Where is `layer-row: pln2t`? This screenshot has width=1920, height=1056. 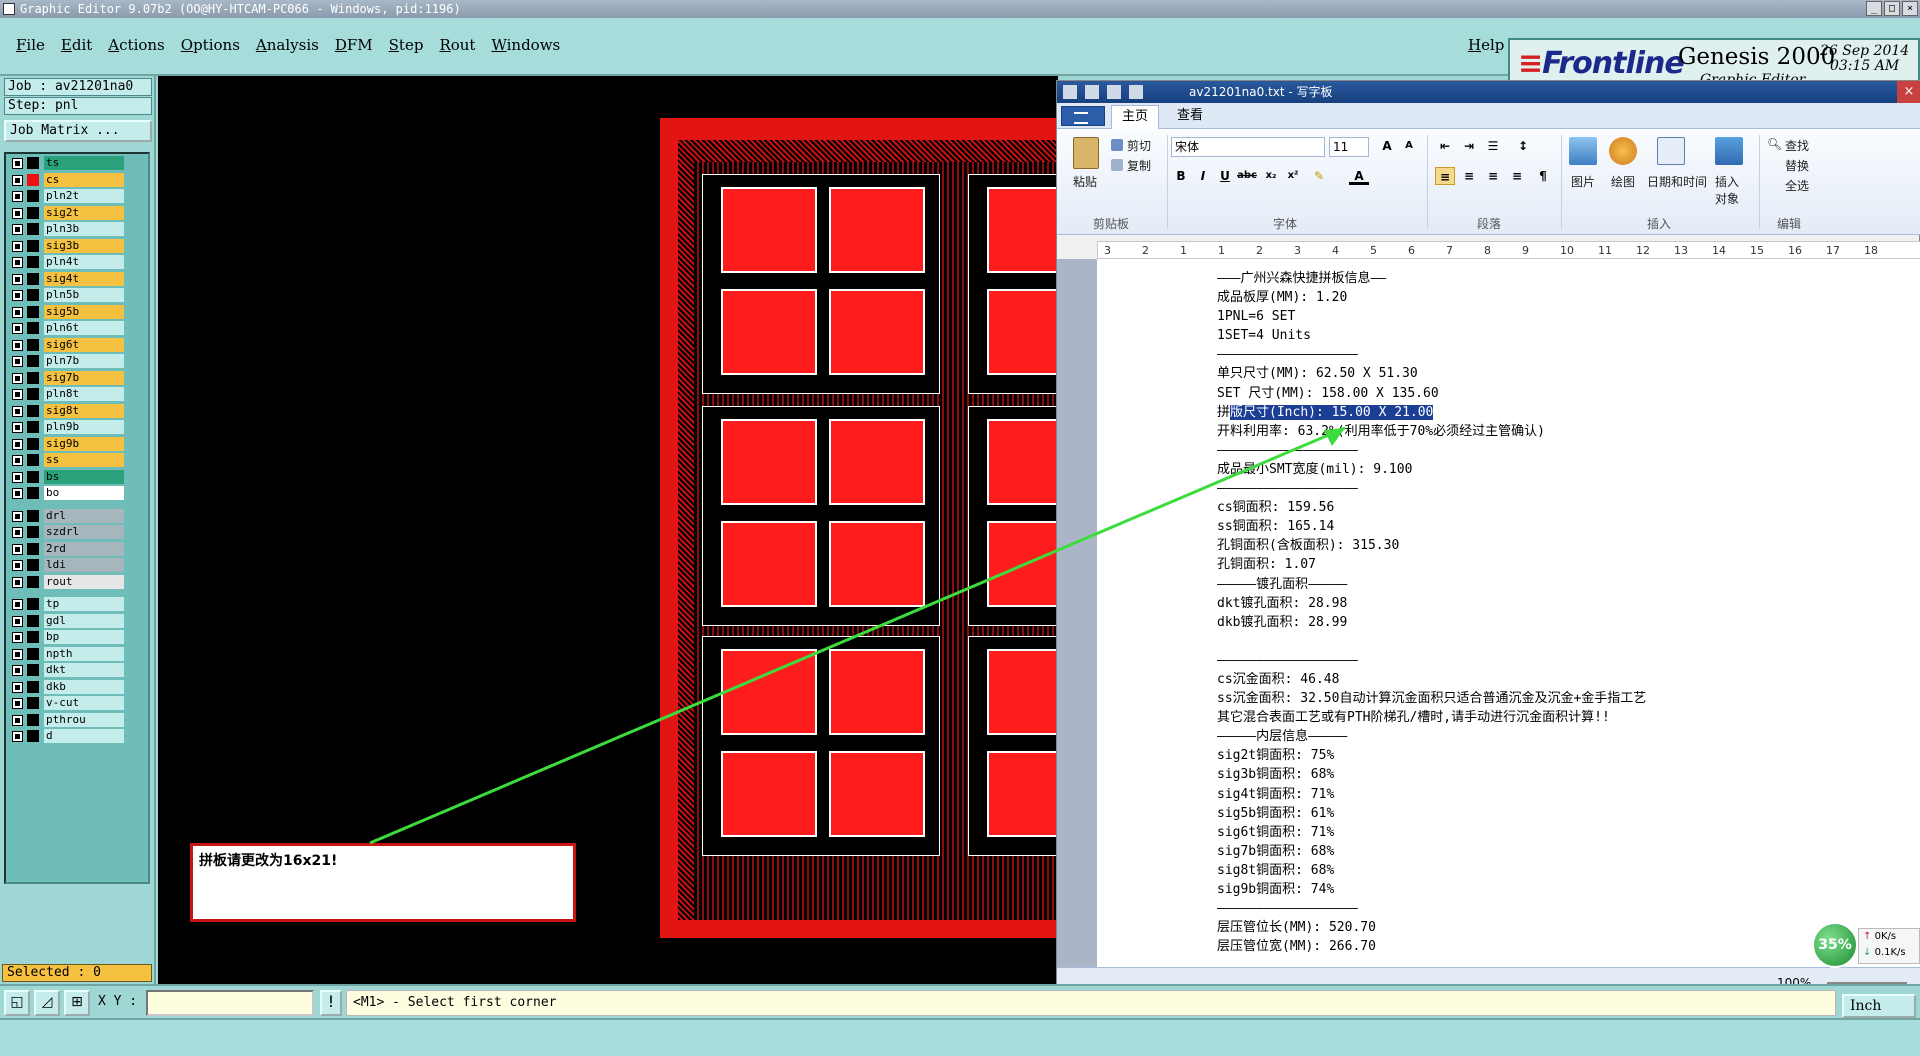
layer-row: pln2t is located at coordinates (68, 196).